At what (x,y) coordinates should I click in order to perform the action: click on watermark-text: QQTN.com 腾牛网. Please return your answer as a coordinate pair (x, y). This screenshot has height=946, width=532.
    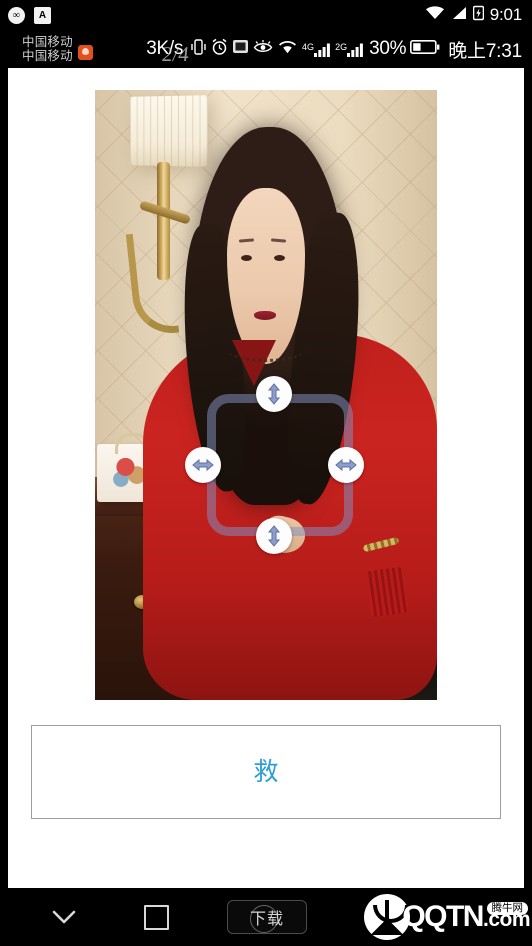
    Looking at the image, I should click on (466, 917).